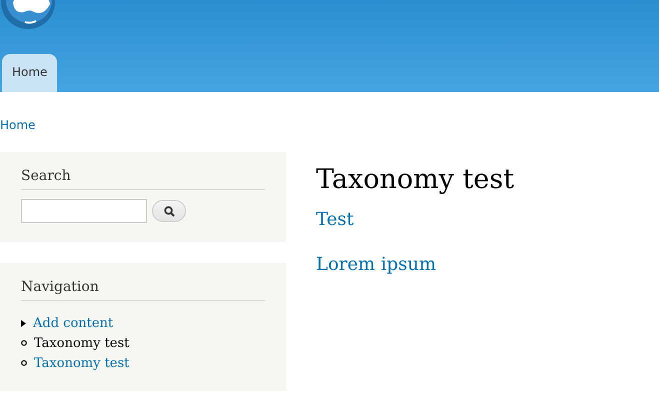 The image size is (659, 409). Describe the element at coordinates (143, 179) in the screenshot. I see `block-title: Search` at that location.